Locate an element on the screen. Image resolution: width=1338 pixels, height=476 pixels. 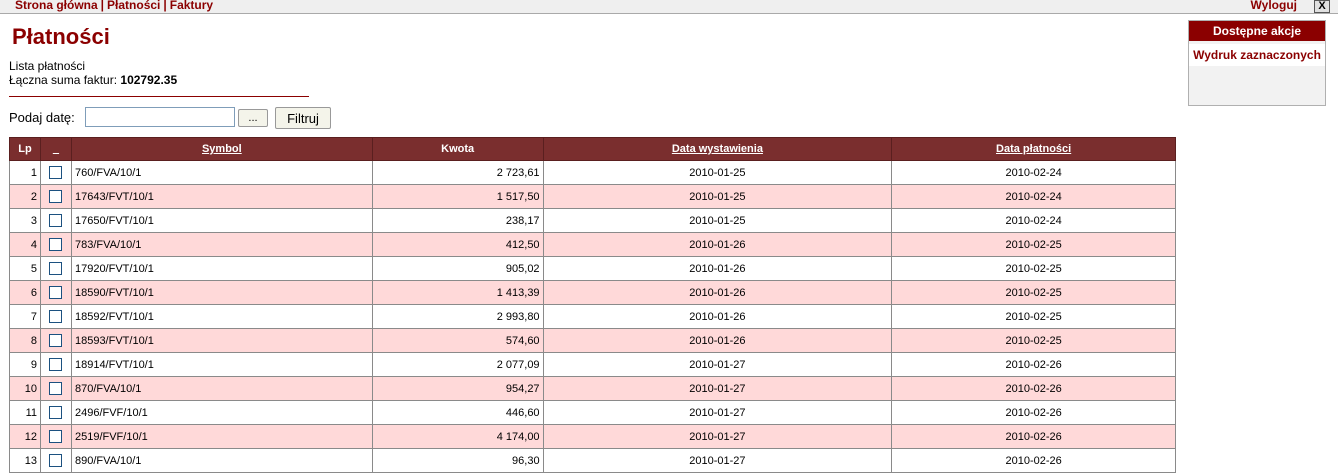
nav-link-payments: Płatności is located at coordinates (133, 6).